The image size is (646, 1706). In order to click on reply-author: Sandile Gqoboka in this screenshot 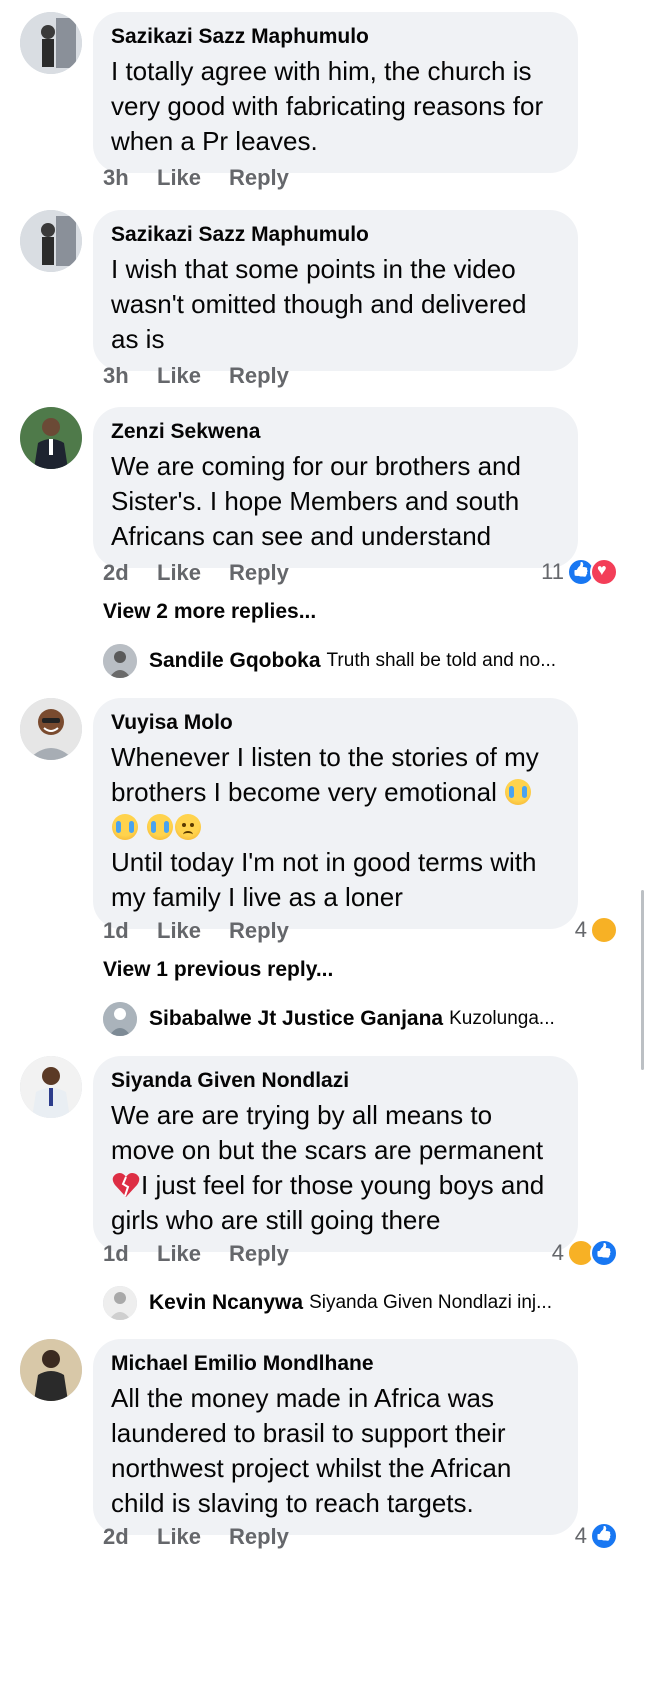, I will do `click(235, 661)`.